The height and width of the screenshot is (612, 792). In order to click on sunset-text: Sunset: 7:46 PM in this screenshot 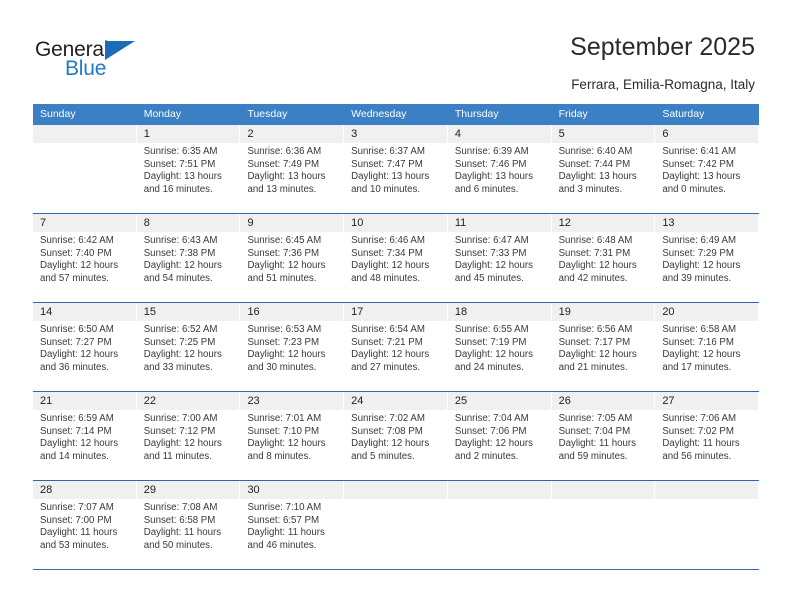, I will do `click(490, 164)`.